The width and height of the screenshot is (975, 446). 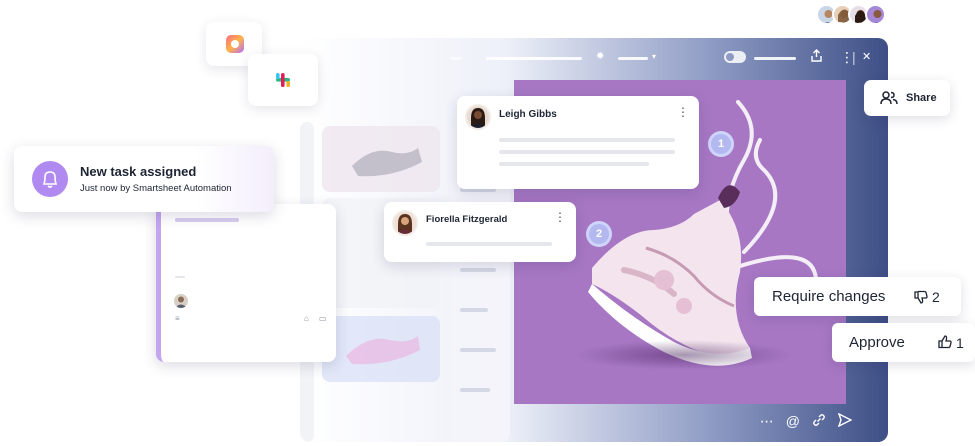 I want to click on notification-title: New task assigned, so click(x=138, y=171).